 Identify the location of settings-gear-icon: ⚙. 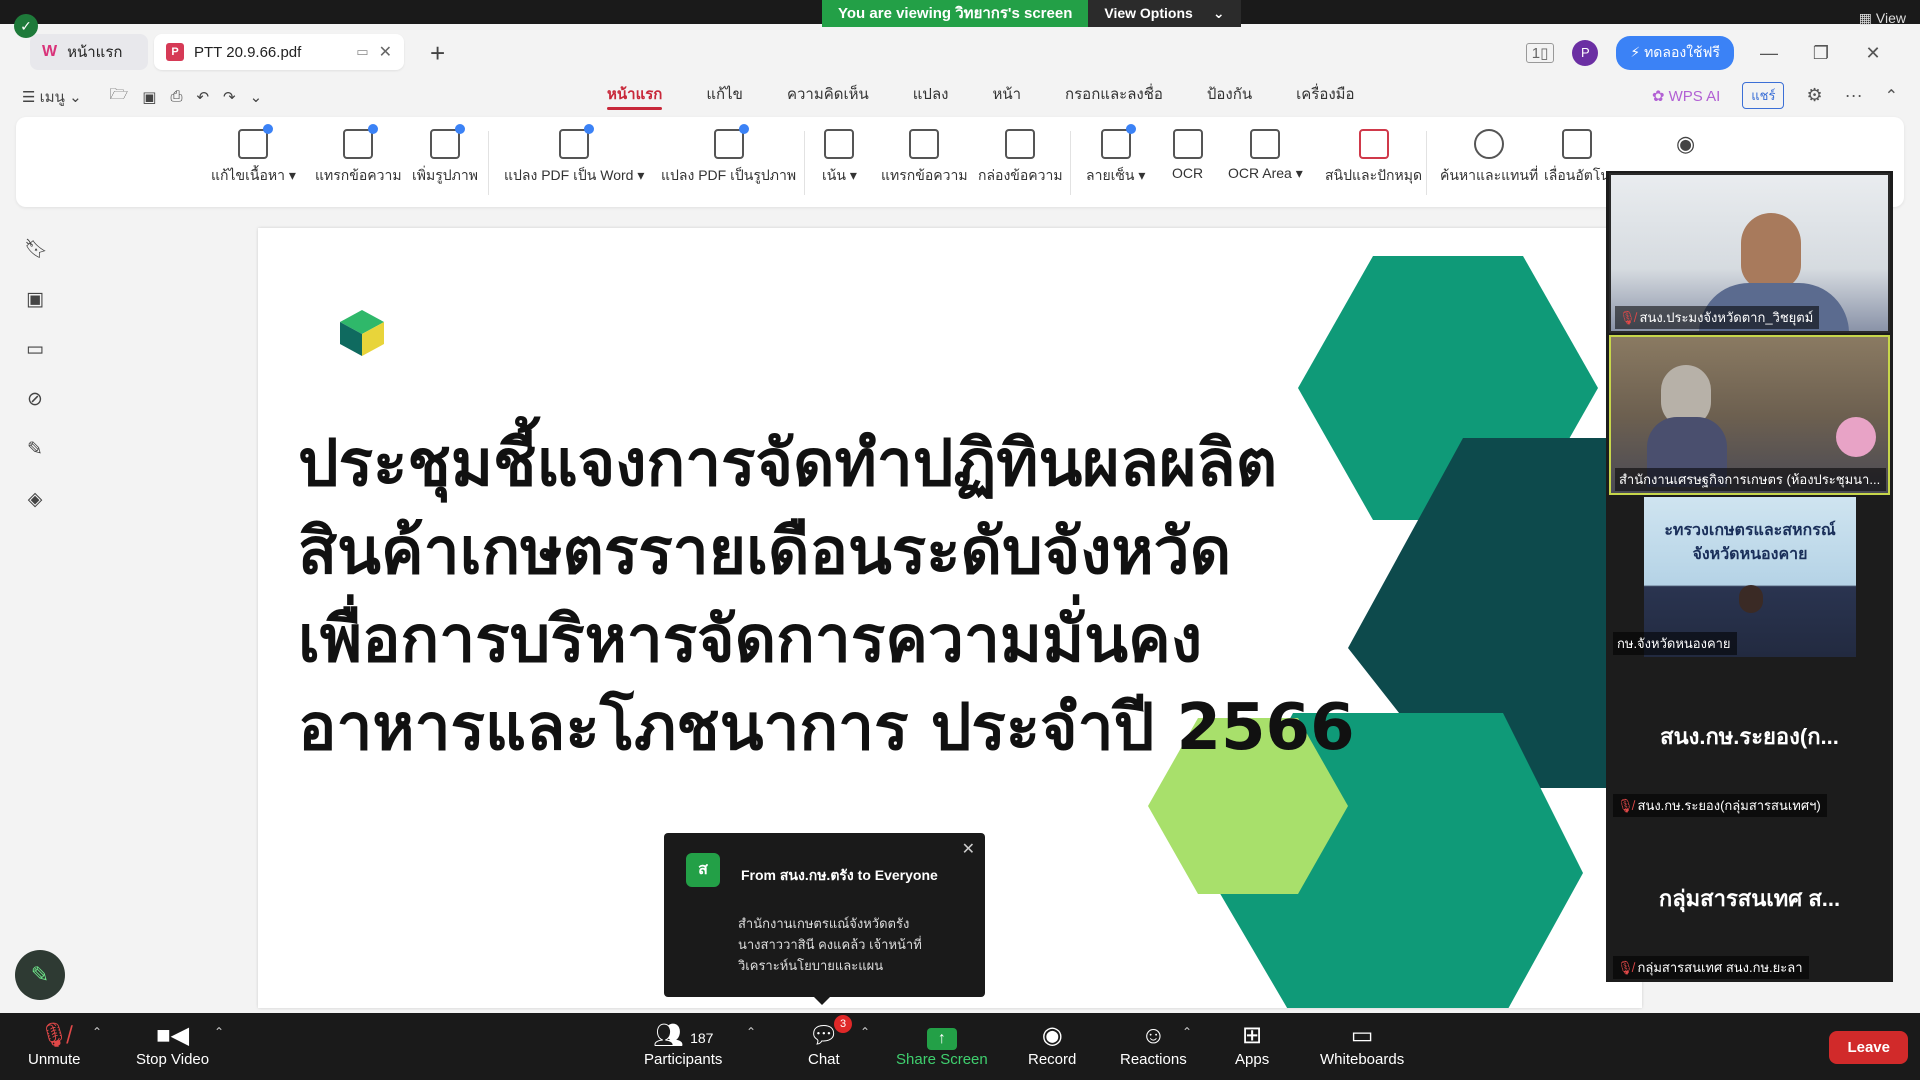
(1814, 95).